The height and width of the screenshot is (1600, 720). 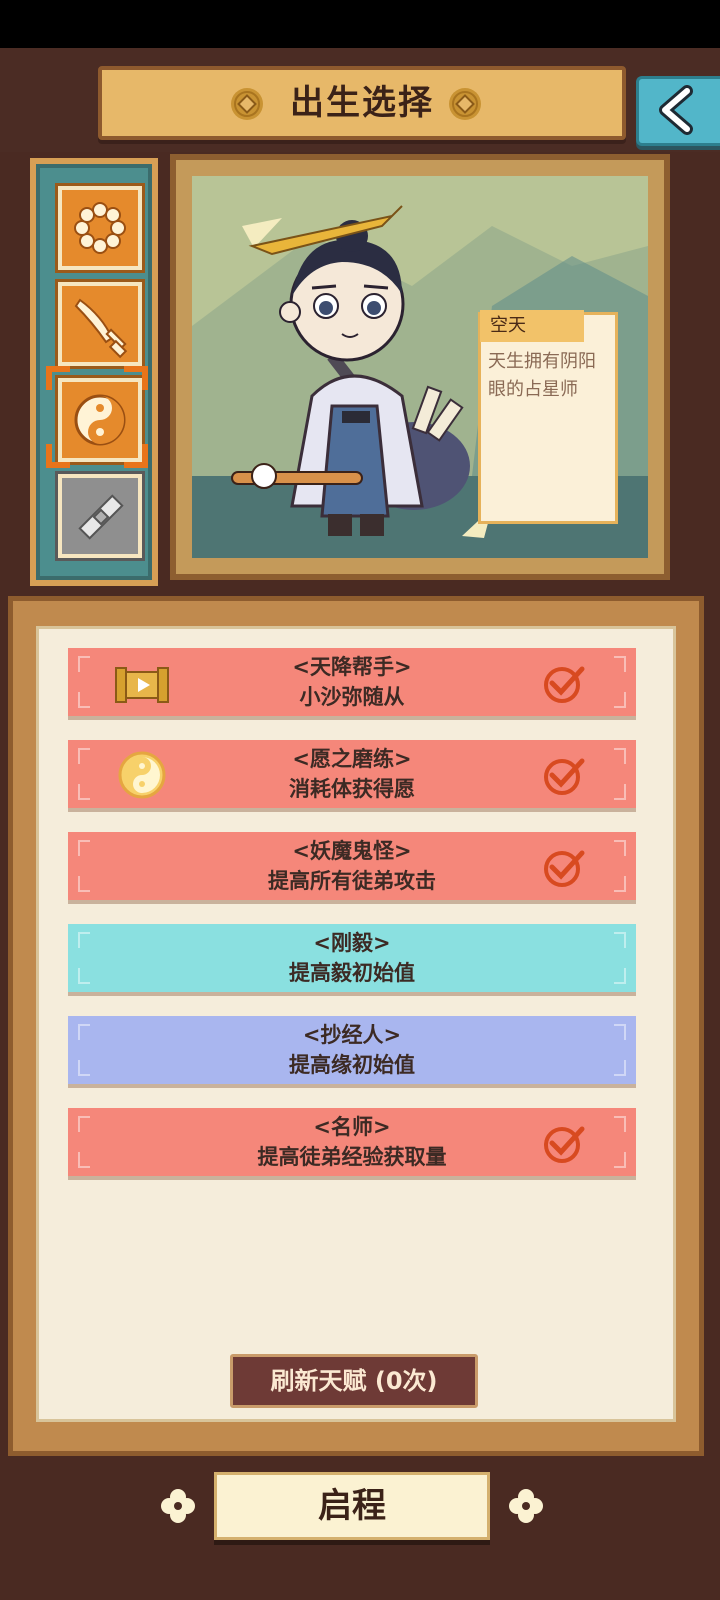 I want to click on talent-title: <抄经人>, so click(x=352, y=1035).